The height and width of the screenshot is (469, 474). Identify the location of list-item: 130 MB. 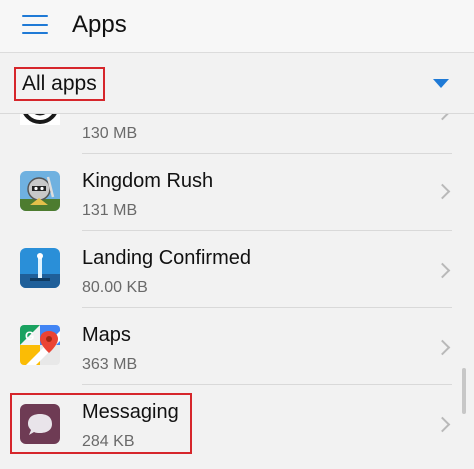
(237, 134).